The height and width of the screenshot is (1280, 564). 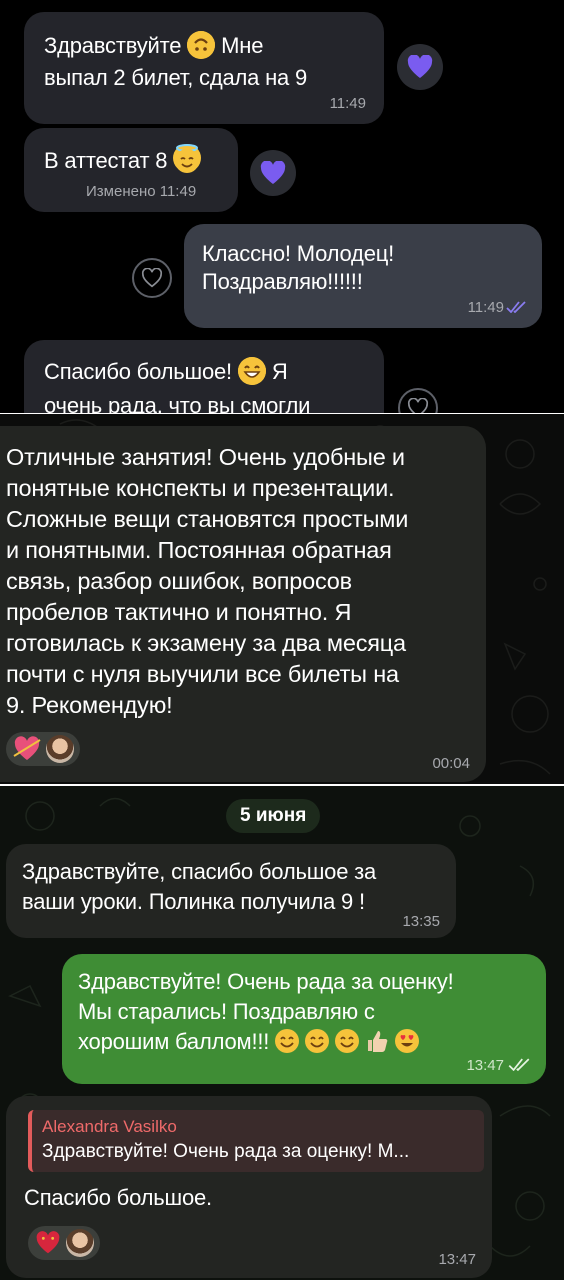 I want to click on message-text: очень рада, что вы смогли, so click(x=177, y=403).